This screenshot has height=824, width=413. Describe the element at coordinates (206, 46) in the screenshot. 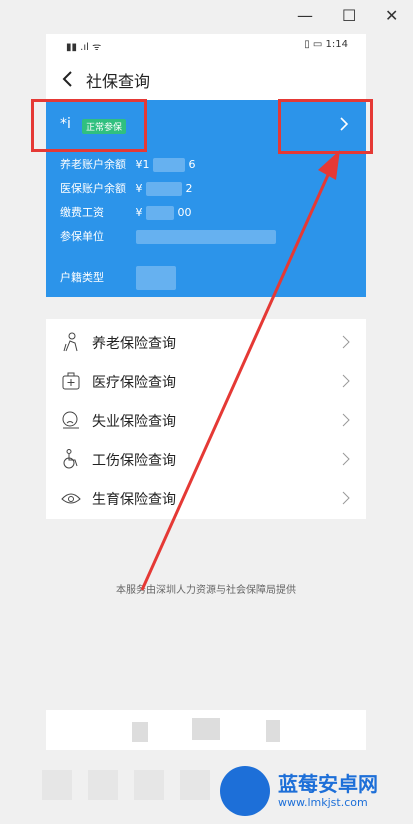

I see `status-bar: ▮▮ .ıl ᯤ ▯ ▭ 1:14` at that location.